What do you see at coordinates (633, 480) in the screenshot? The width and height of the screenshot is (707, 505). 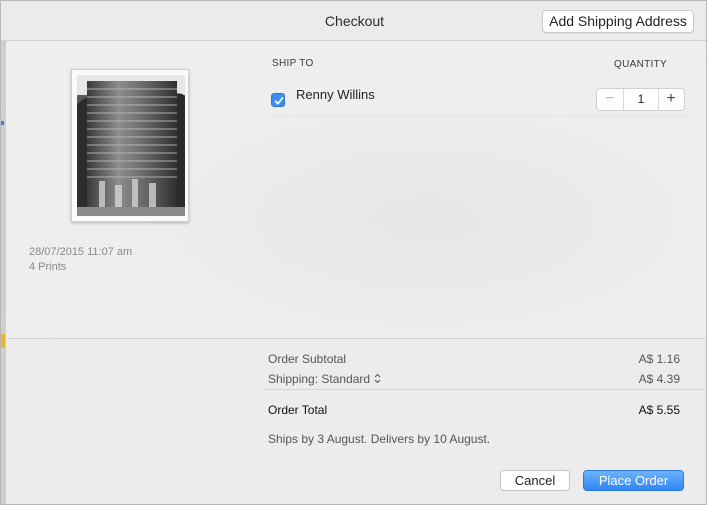 I see `place-order-button: Place Order` at bounding box center [633, 480].